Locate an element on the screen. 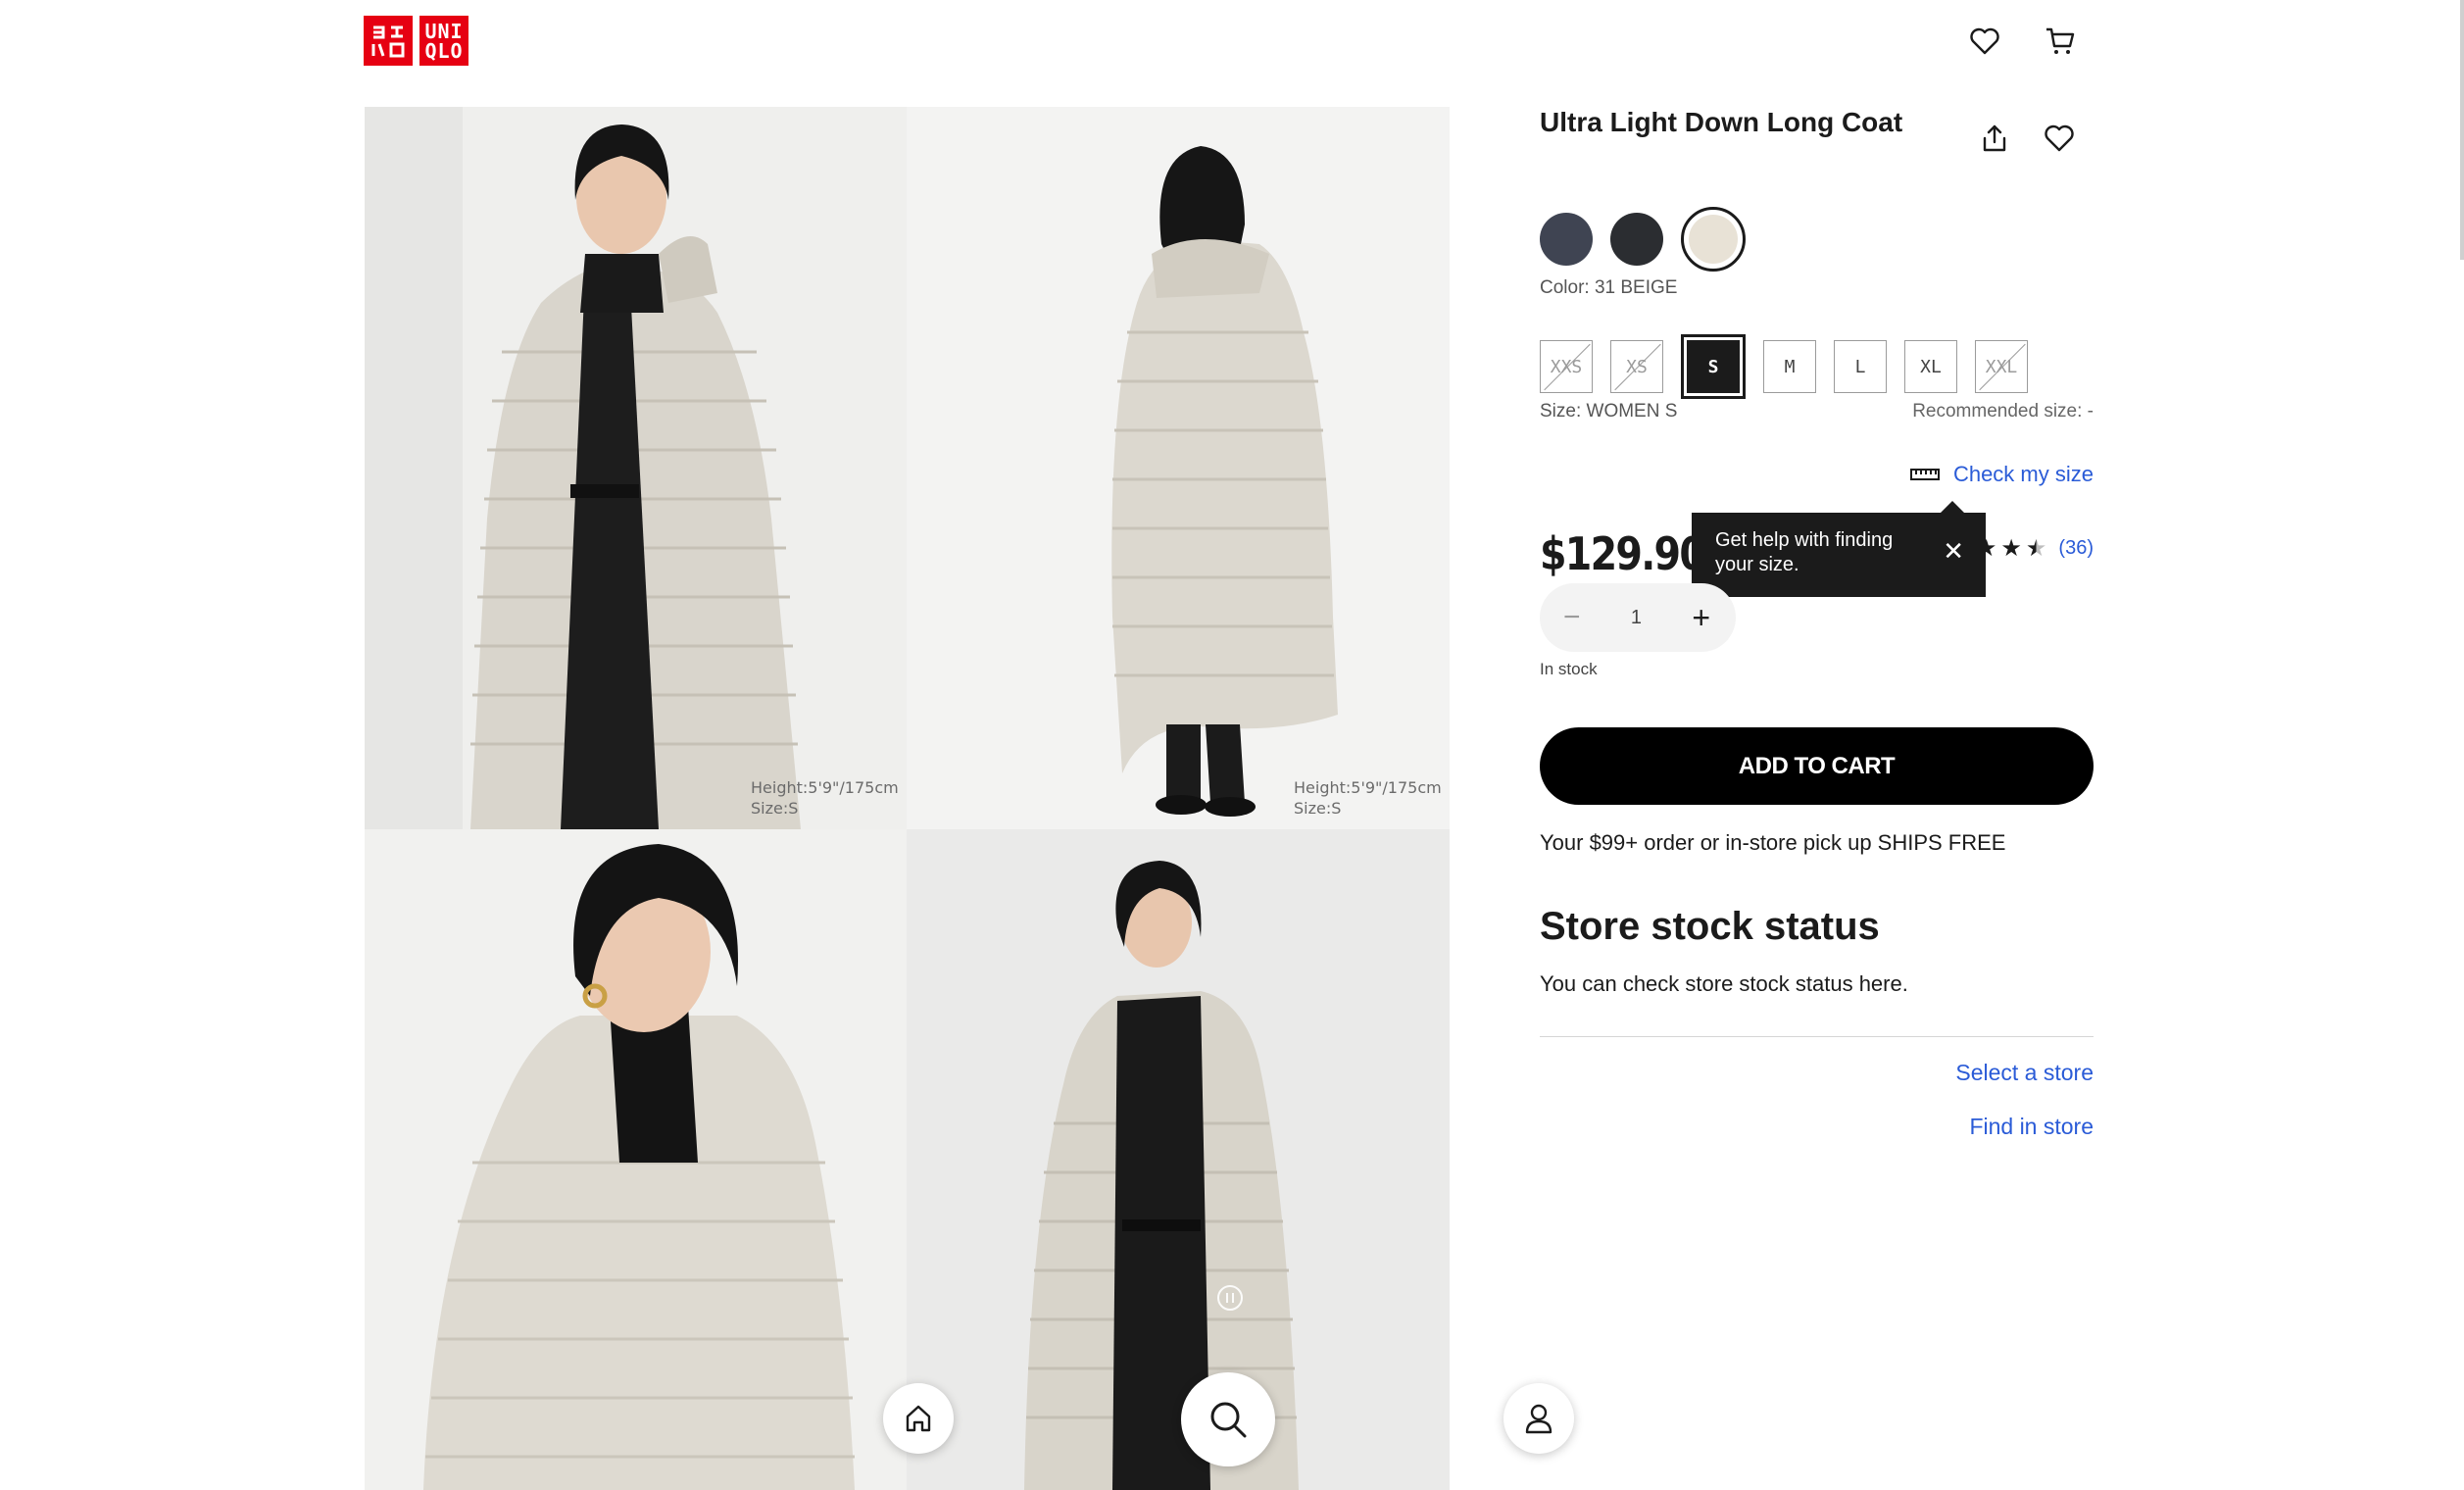  store-stock-heading: Store stock status is located at coordinates (1710, 927).